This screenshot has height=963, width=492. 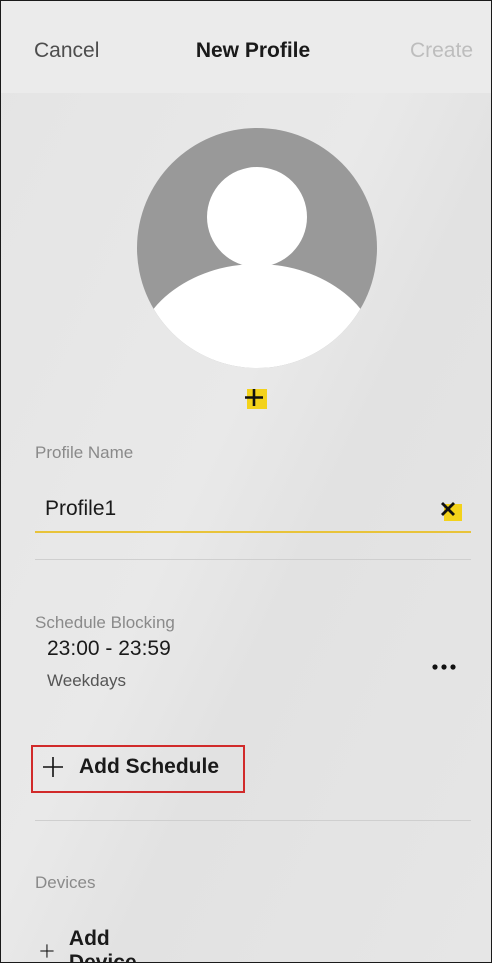 I want to click on avatar-head-shape, so click(x=257, y=217).